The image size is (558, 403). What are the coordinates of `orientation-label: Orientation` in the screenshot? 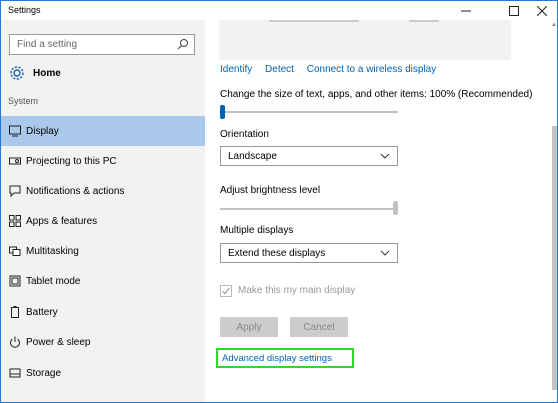 It's located at (244, 134).